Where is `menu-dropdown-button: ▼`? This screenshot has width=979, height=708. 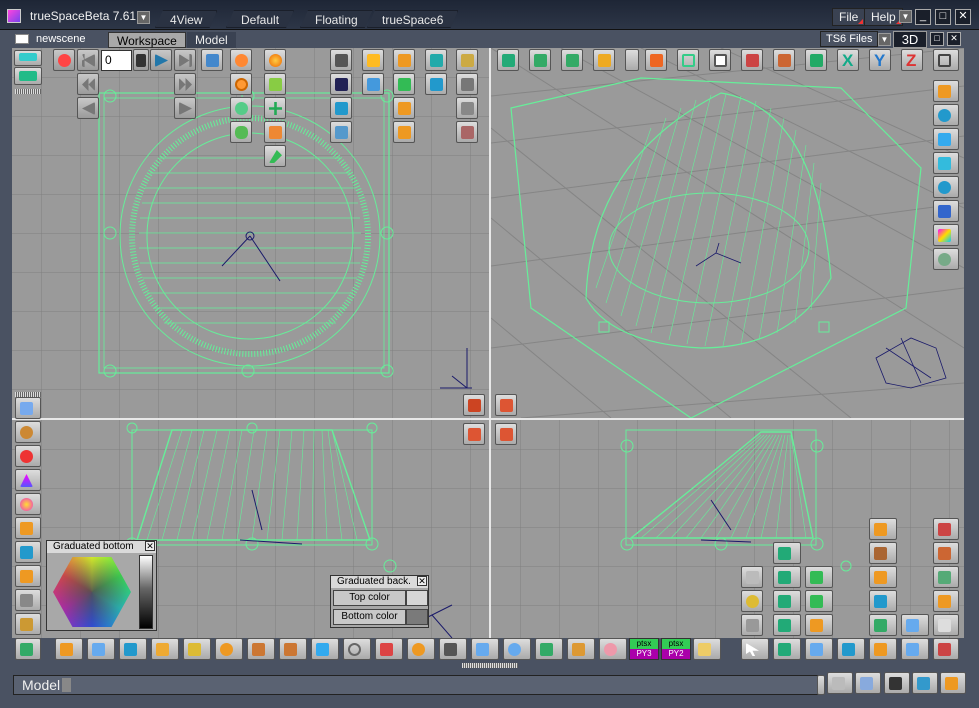
menu-dropdown-button: ▼ is located at coordinates (905, 16).